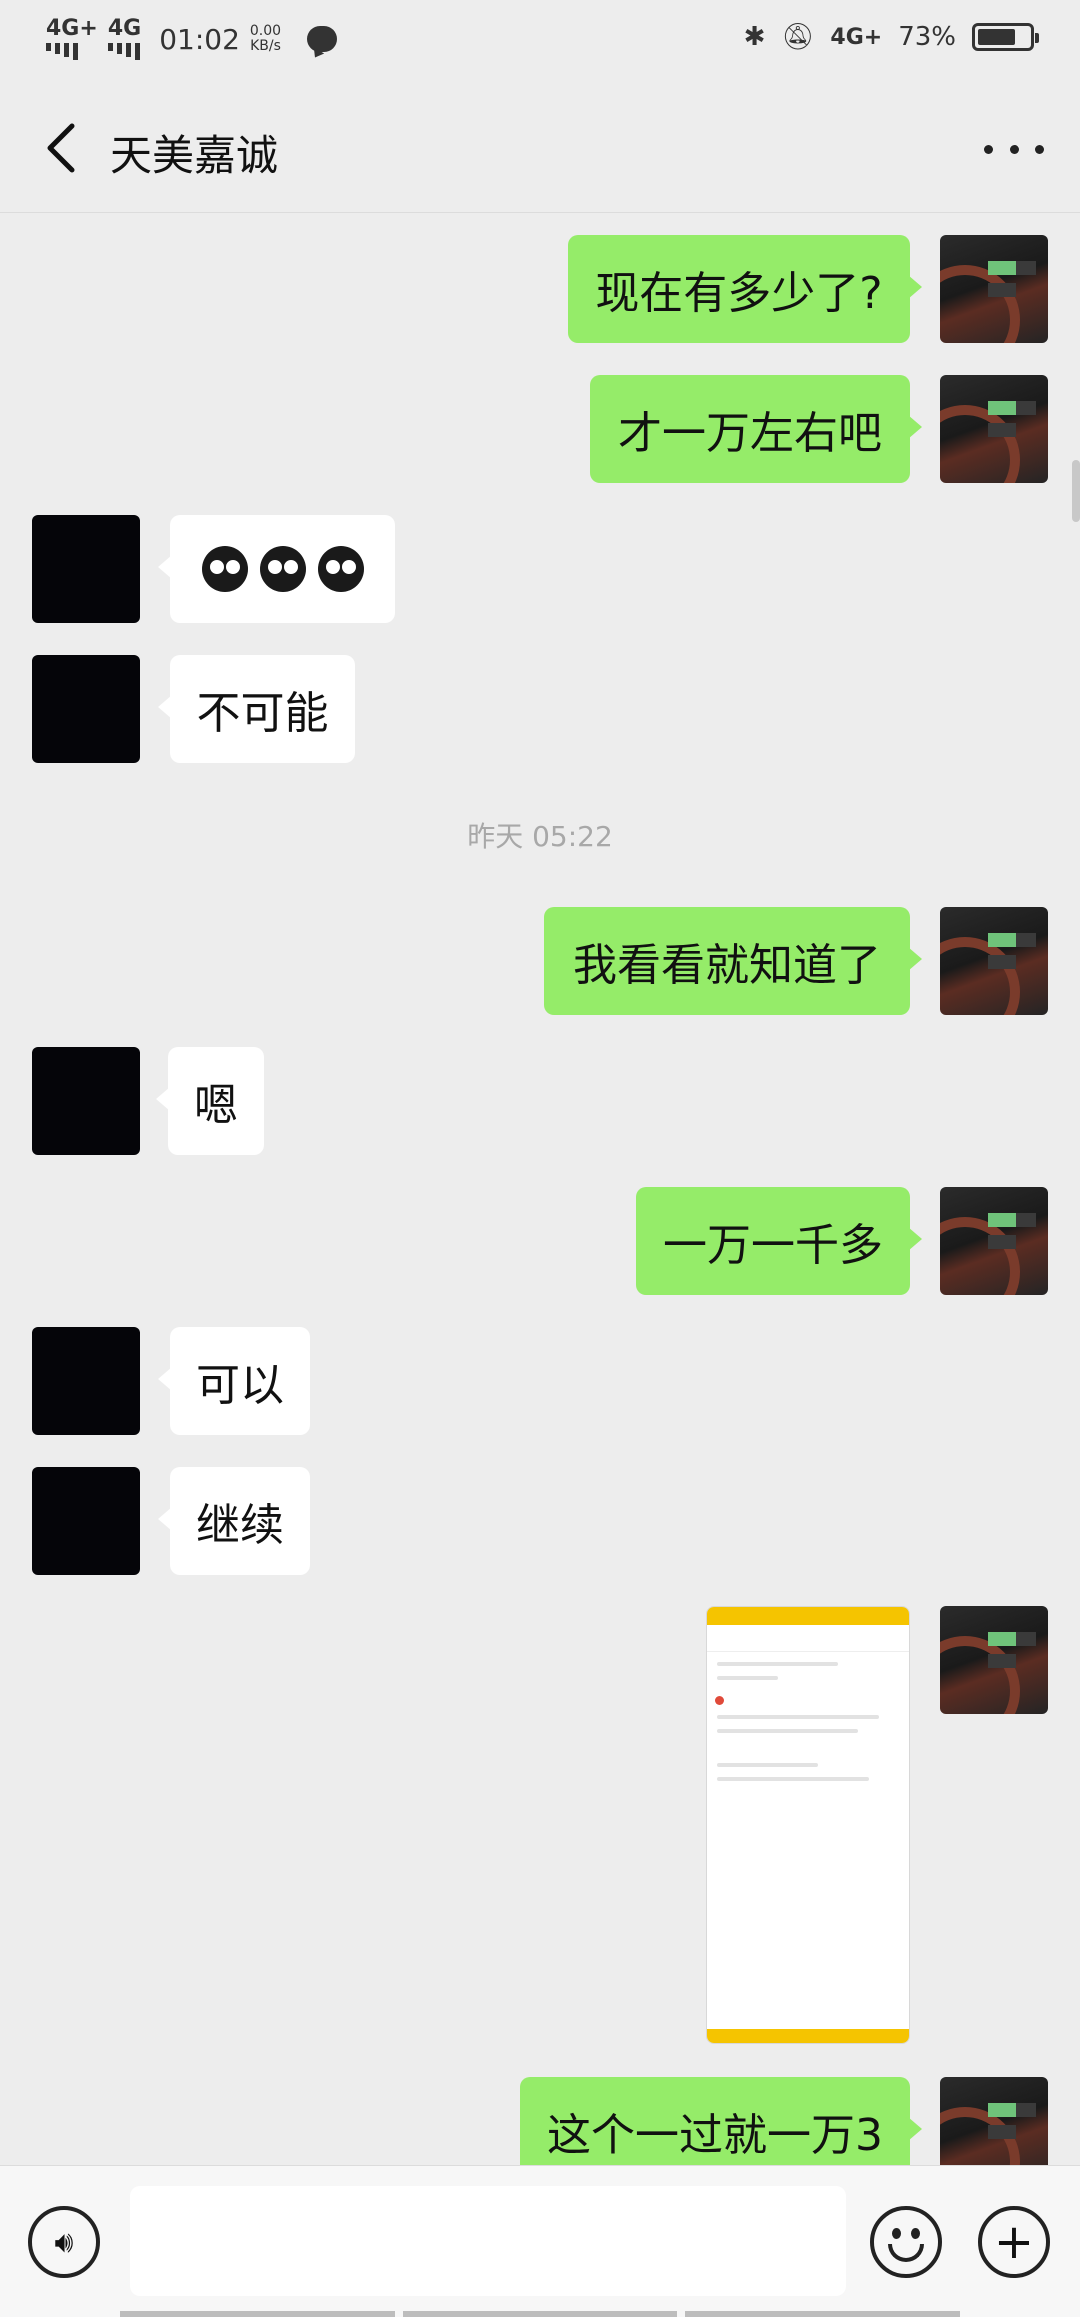 The height and width of the screenshot is (2317, 1080). What do you see at coordinates (124, 28) in the screenshot?
I see `network-type-2: 4G` at bounding box center [124, 28].